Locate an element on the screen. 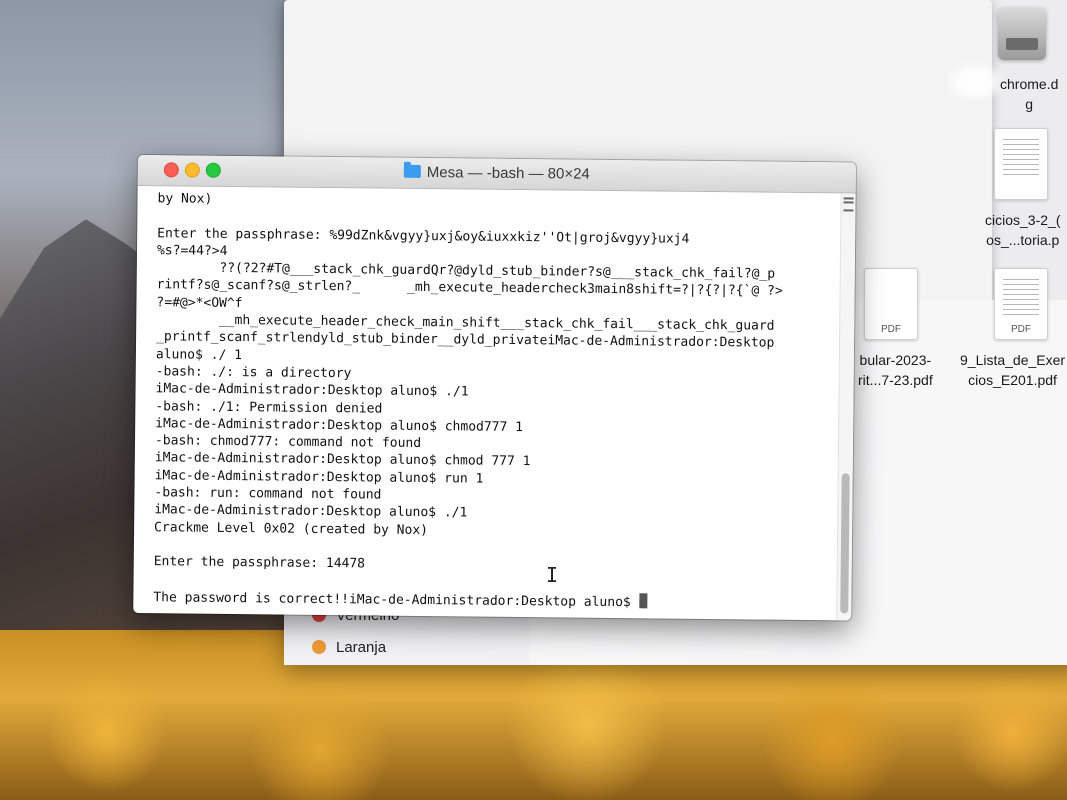  file-name-line: cios_E201.pdf is located at coordinates (1012, 380).